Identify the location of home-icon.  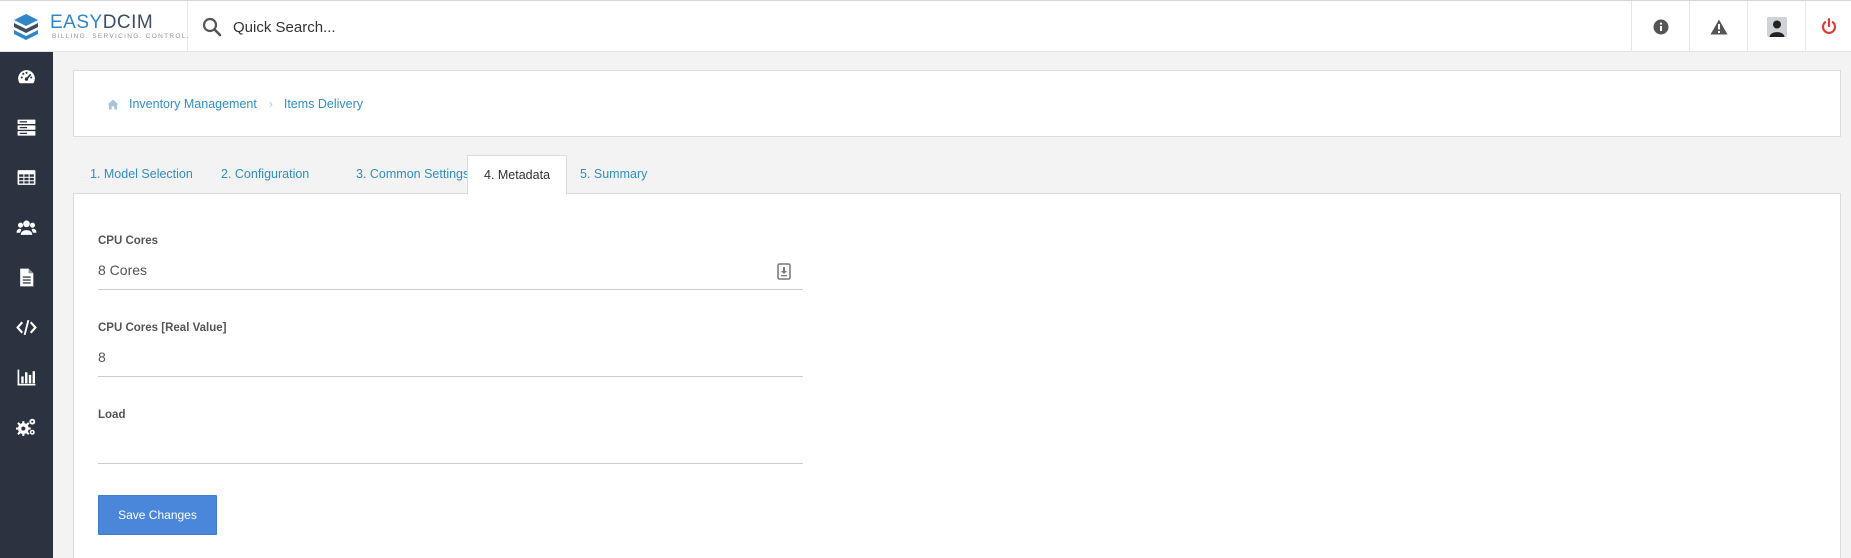
(113, 104).